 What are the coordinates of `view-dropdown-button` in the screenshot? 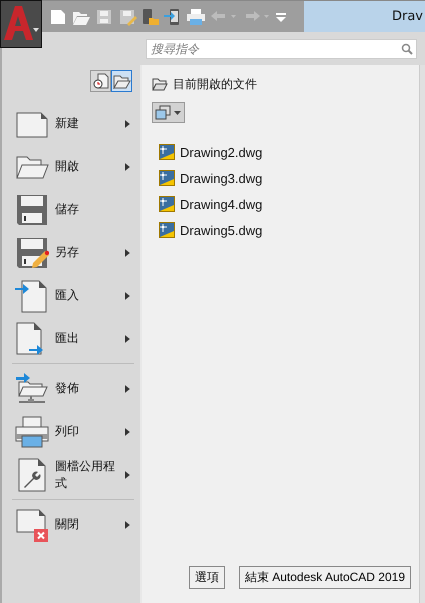 It's located at (168, 112).